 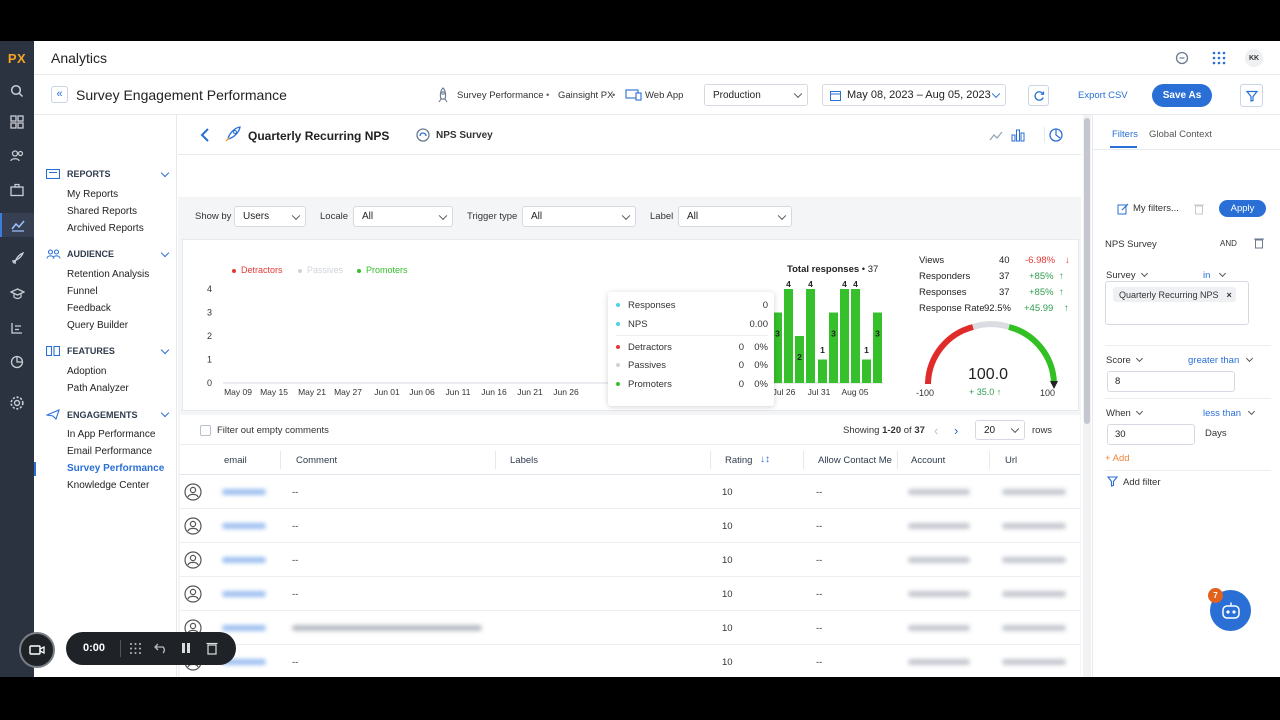 What do you see at coordinates (17, 91) in the screenshot?
I see `search-icon` at bounding box center [17, 91].